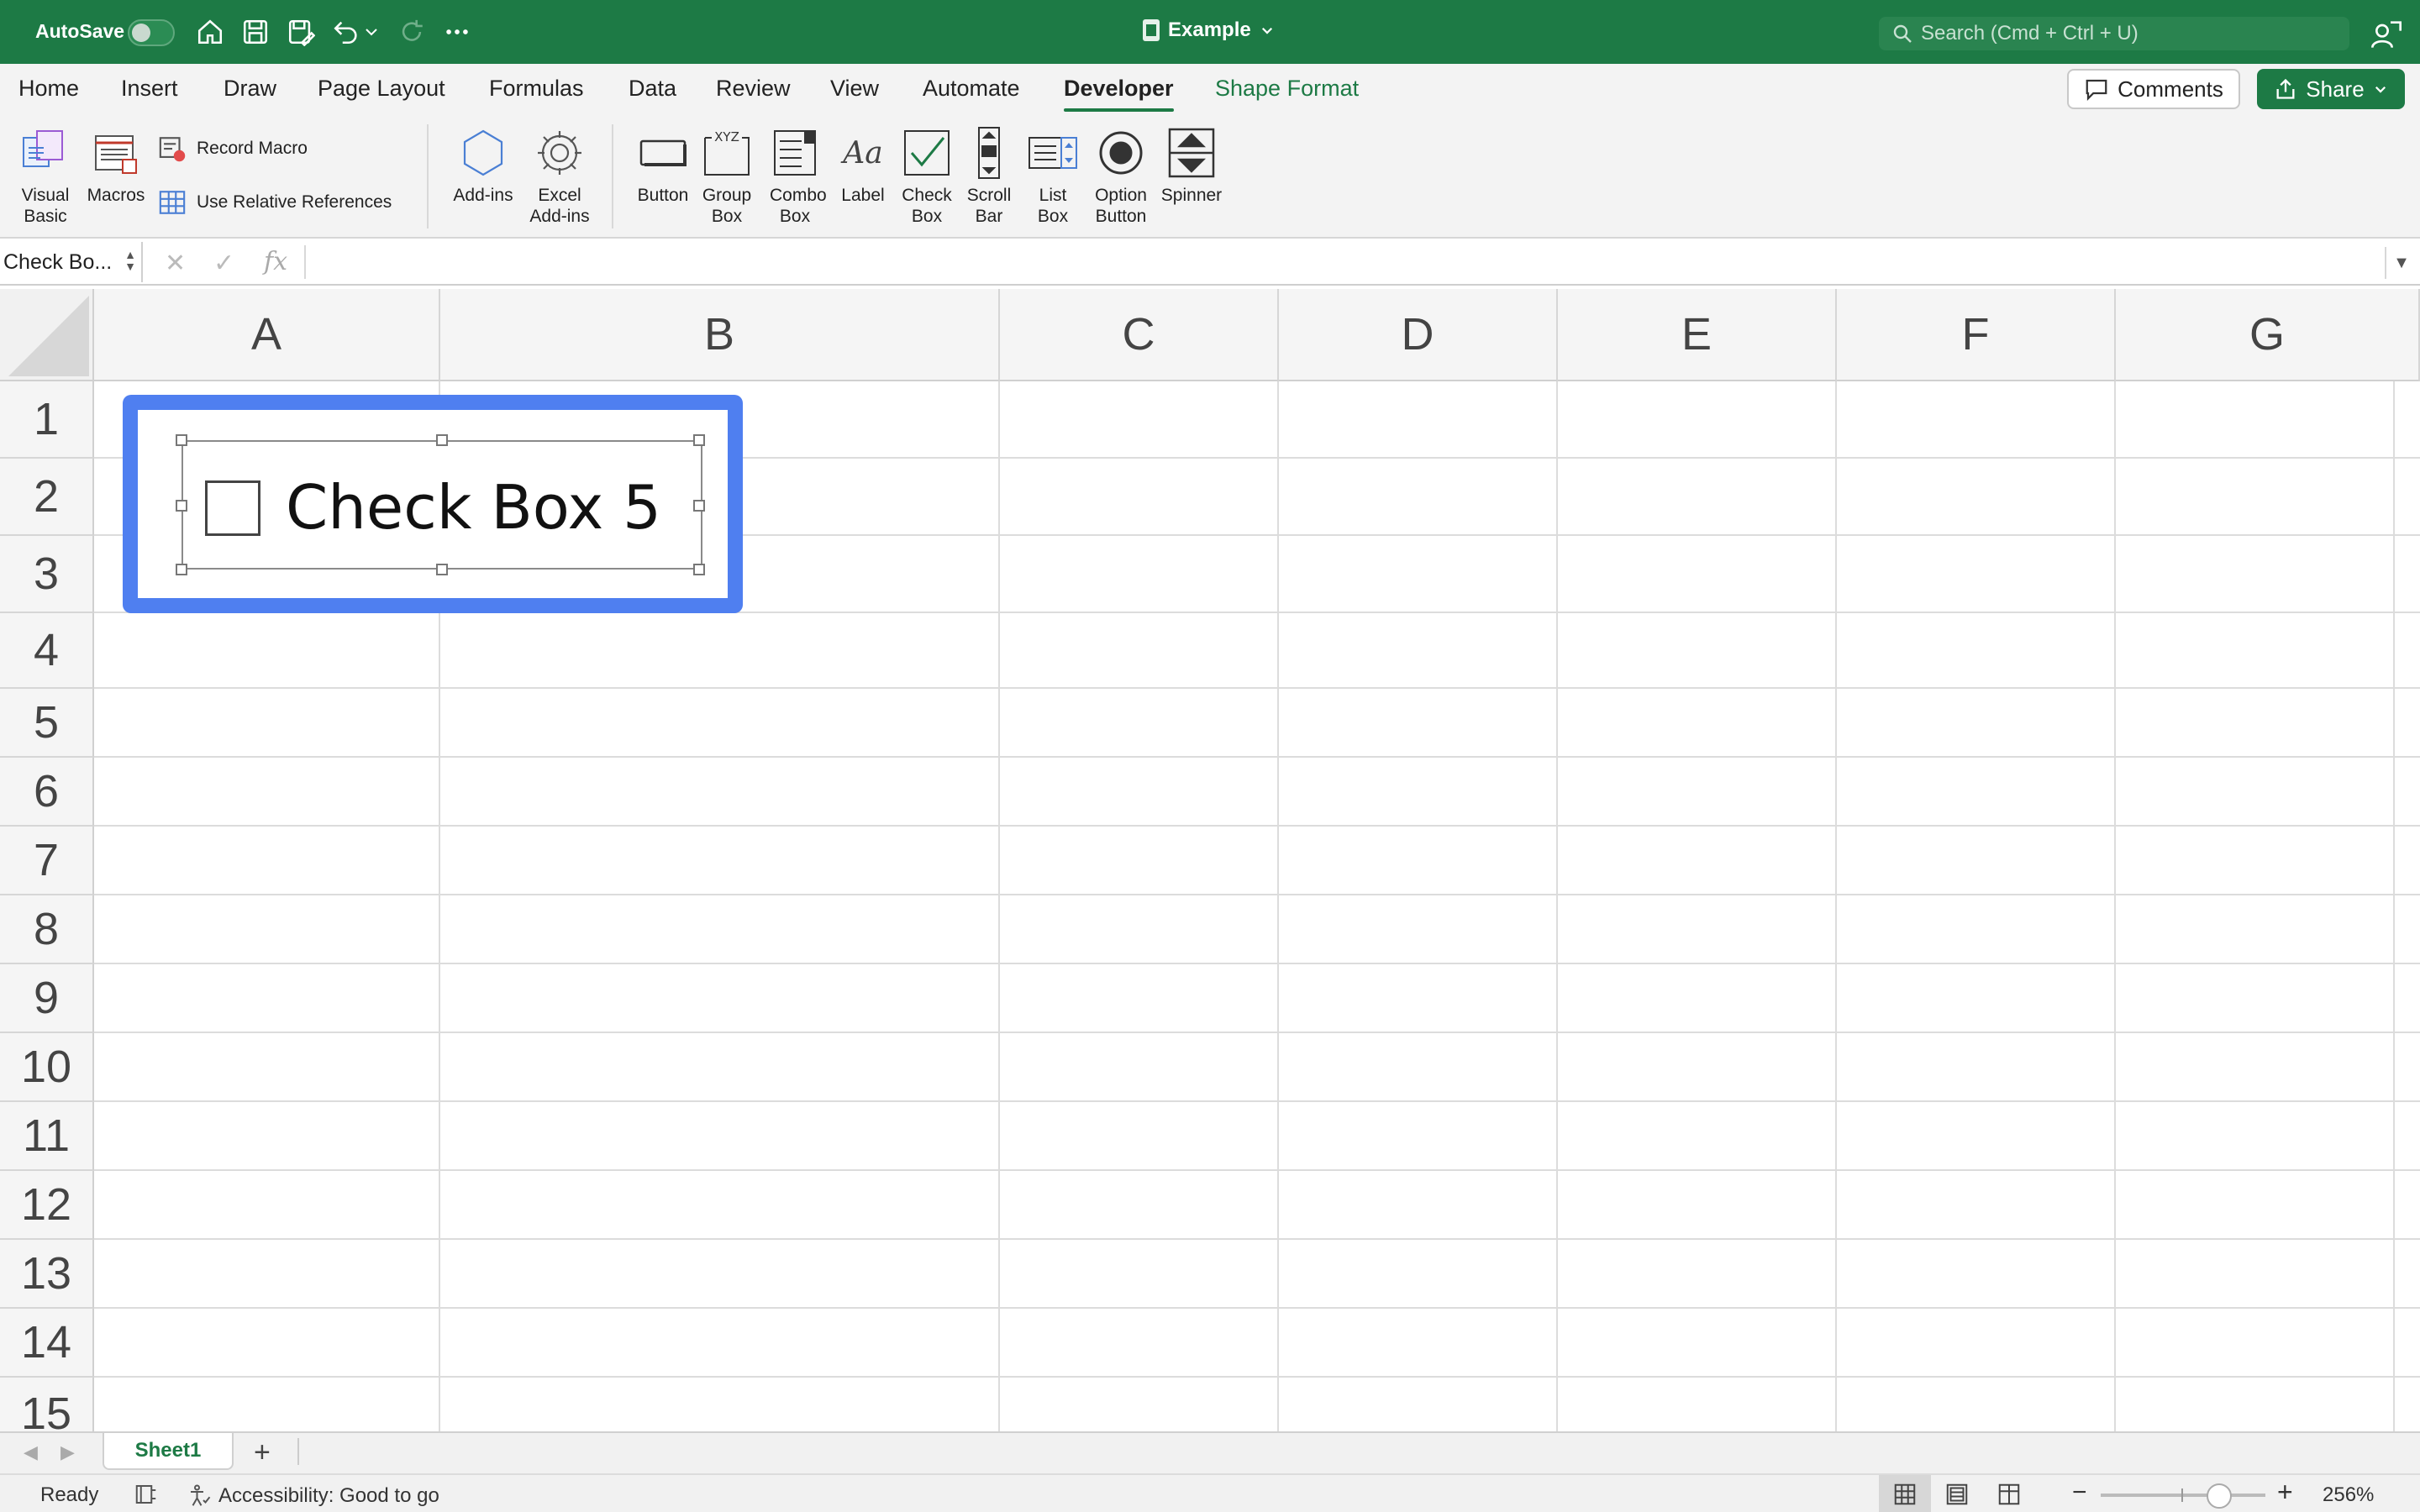 This screenshot has height=1512, width=2420. Describe the element at coordinates (146, 1494) in the screenshot. I see `macro-recording-icon` at that location.